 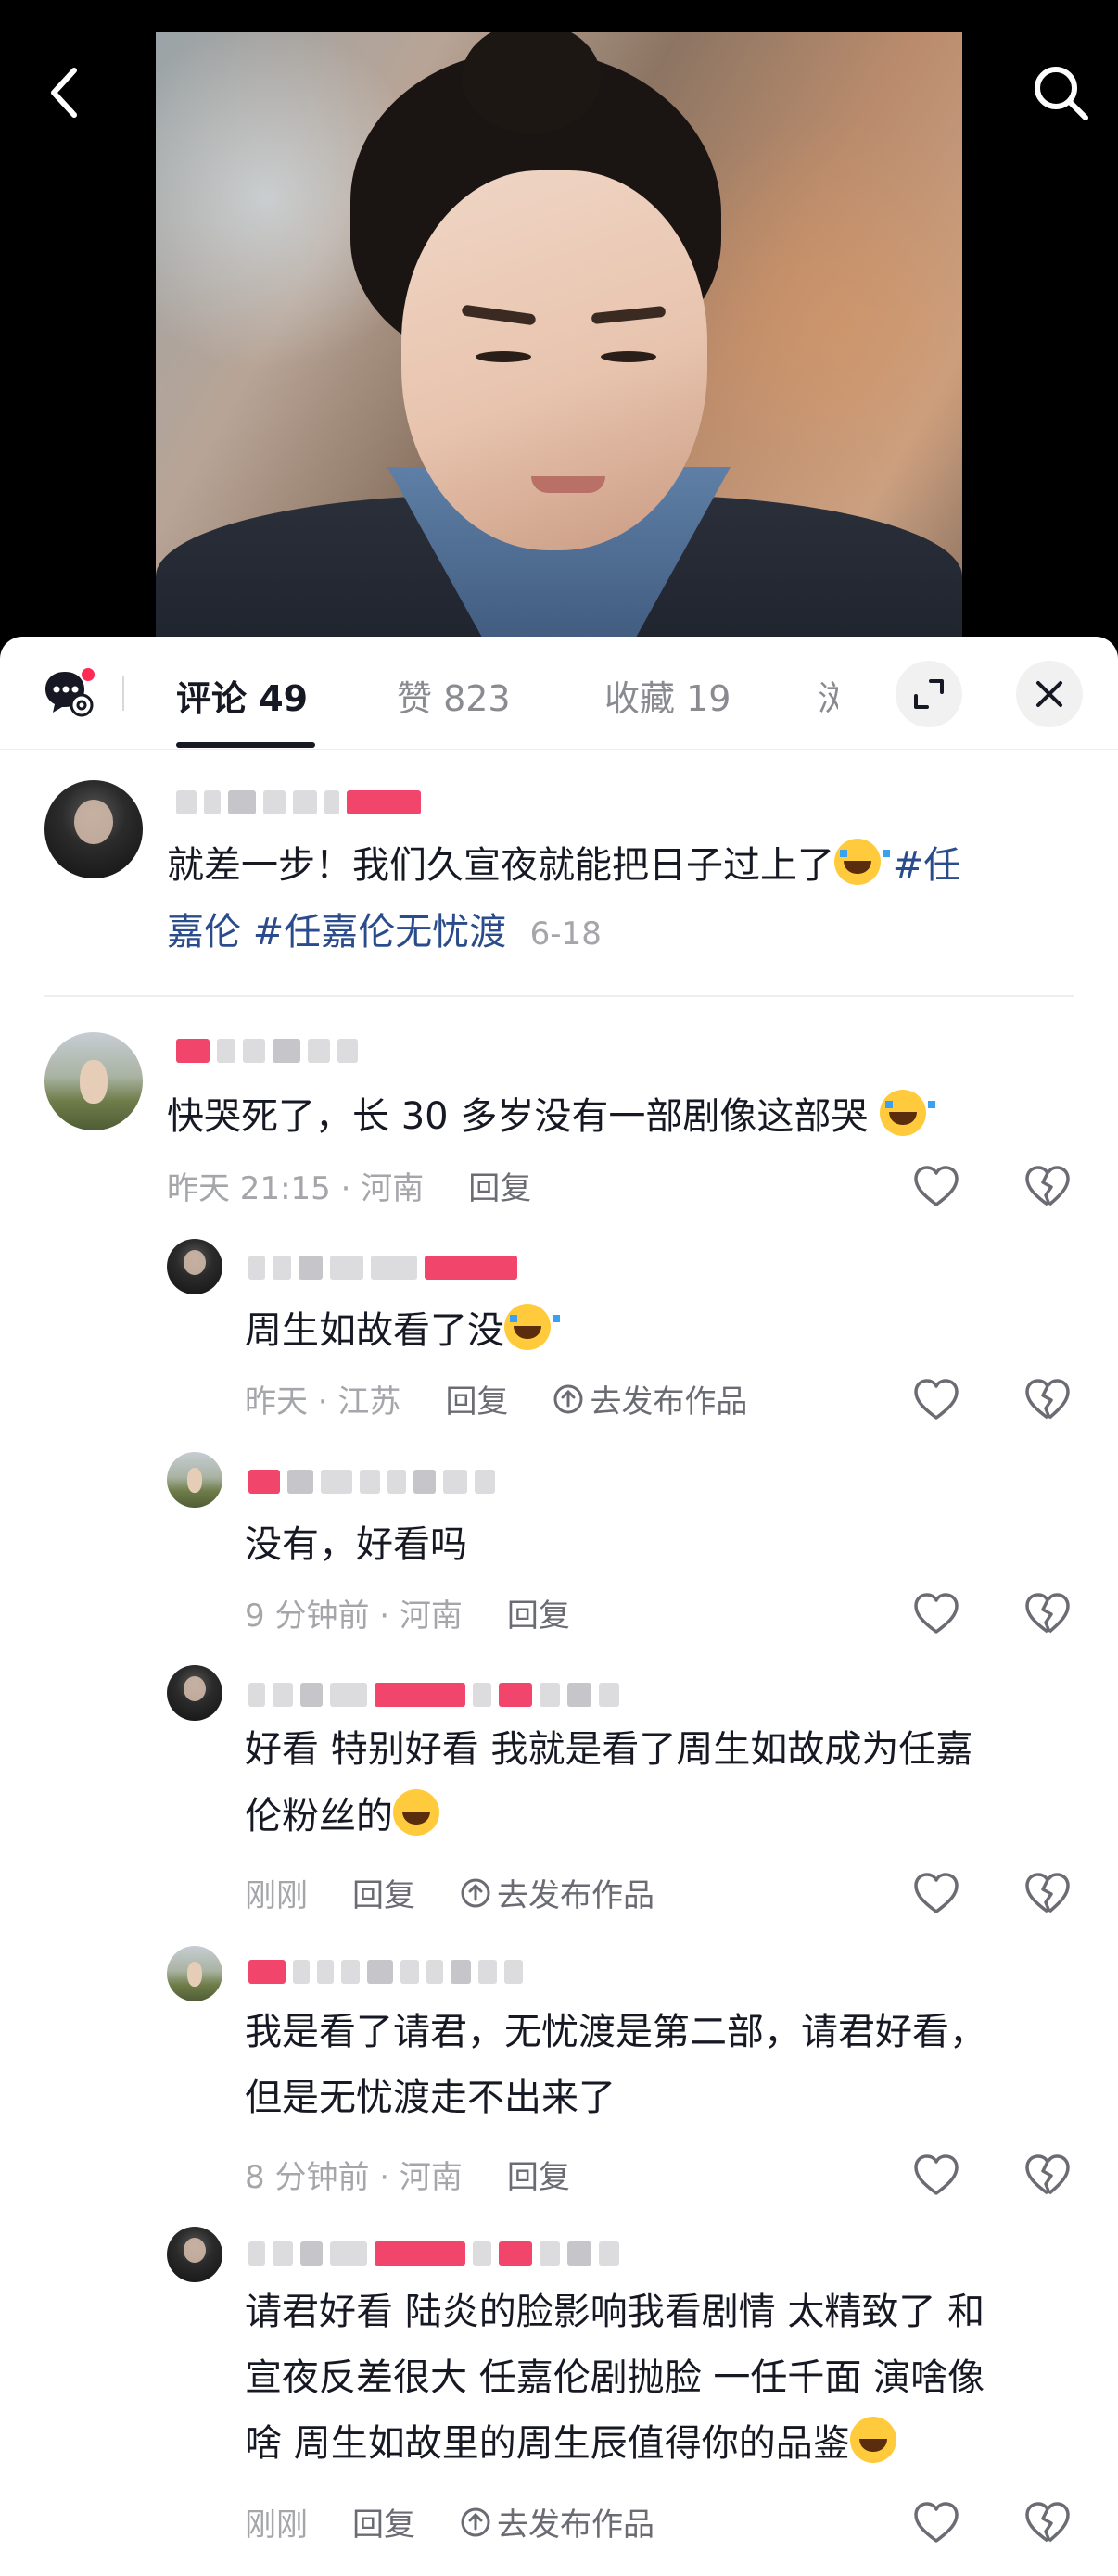 I want to click on tab-bar: 评论 49 赞 823 收藏 19 浏, so click(x=559, y=694).